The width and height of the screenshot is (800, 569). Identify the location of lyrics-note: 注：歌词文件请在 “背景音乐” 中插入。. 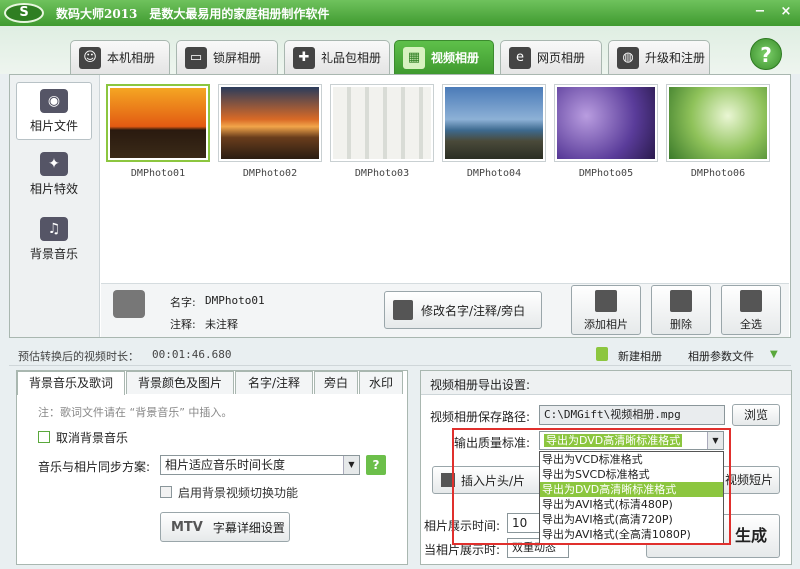
(135, 412).